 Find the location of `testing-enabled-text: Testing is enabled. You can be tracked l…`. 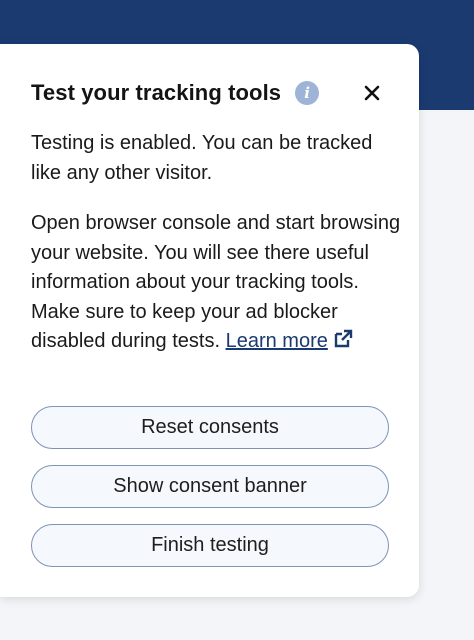

testing-enabled-text: Testing is enabled. You can be tracked l… is located at coordinates (202, 158).